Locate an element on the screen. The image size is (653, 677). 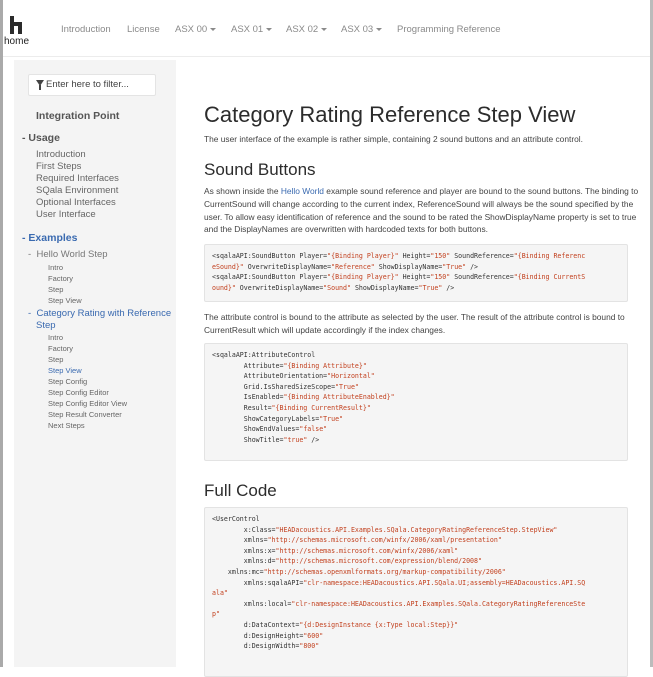
sidebar-subitem-step-result-converter: Step Result Converter is located at coordinates (85, 414).